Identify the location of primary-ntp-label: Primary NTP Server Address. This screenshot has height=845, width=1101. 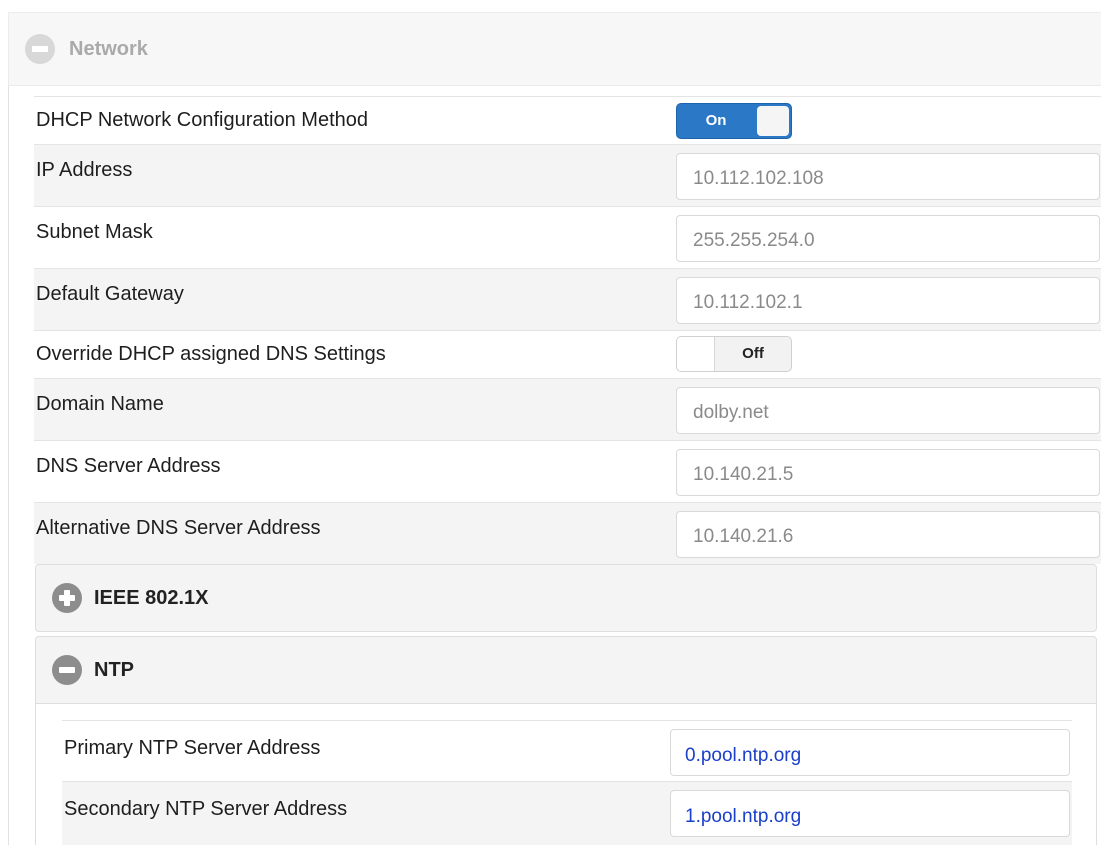
(192, 748).